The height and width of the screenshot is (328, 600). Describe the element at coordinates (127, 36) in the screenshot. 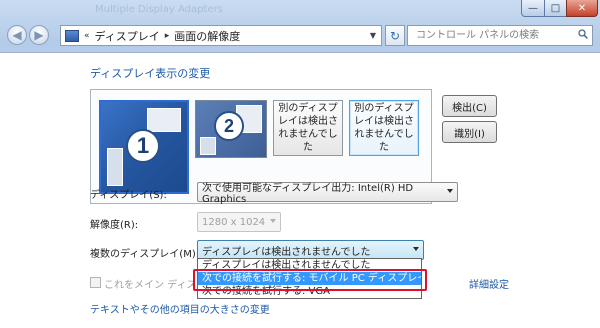

I see `breadcrumb-display: ディスプレイ` at that location.